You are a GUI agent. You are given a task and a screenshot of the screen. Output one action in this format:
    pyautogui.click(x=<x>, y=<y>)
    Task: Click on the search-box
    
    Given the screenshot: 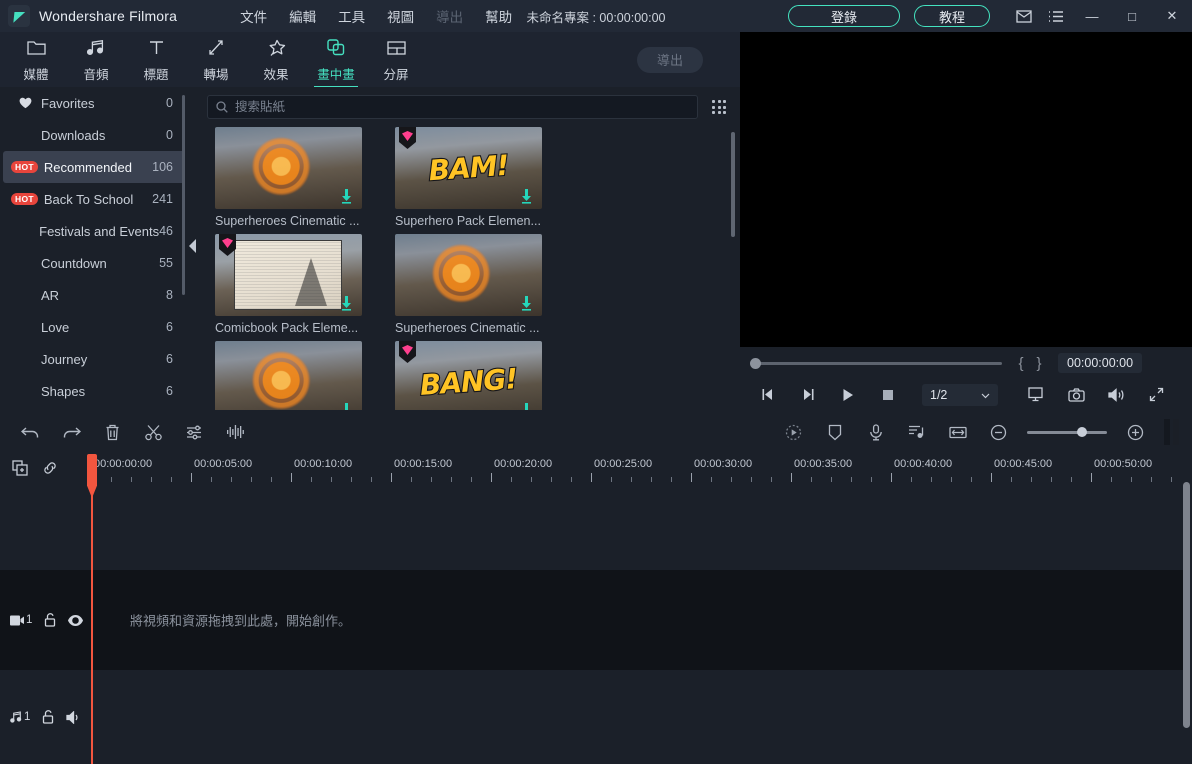 What is the action you would take?
    pyautogui.click(x=452, y=107)
    